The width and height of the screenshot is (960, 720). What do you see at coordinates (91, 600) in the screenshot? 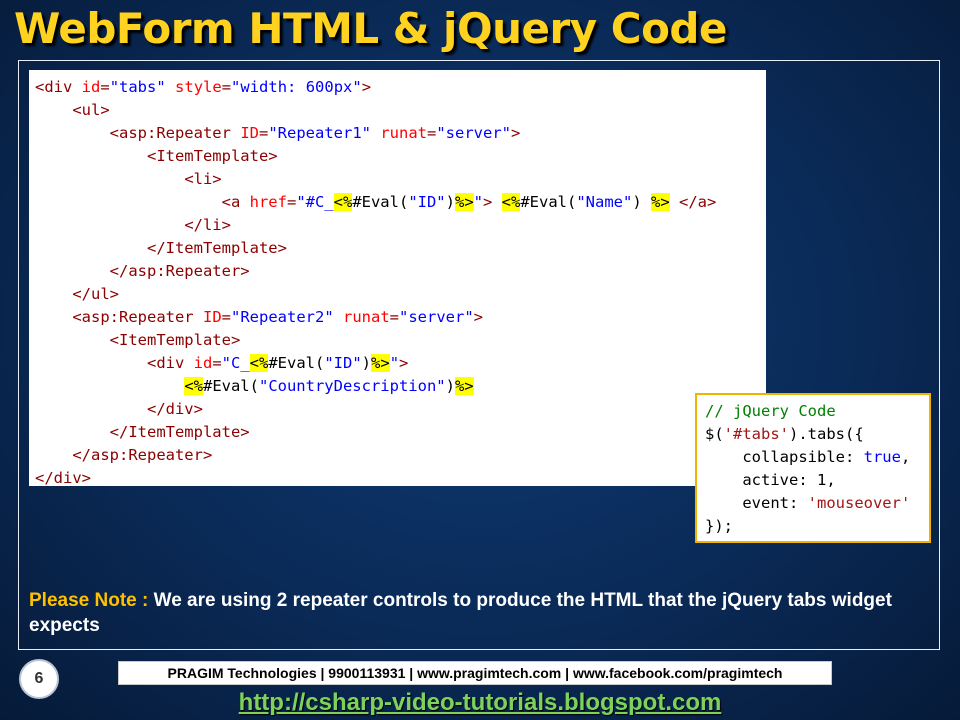
I see `note-label: Please Note :` at bounding box center [91, 600].